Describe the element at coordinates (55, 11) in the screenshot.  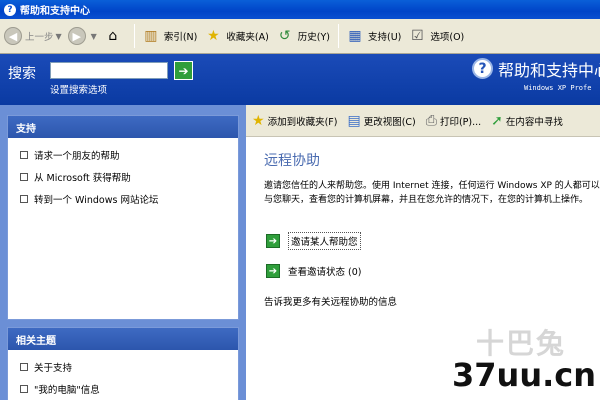
I see `window-title: 帮助和支持中心` at that location.